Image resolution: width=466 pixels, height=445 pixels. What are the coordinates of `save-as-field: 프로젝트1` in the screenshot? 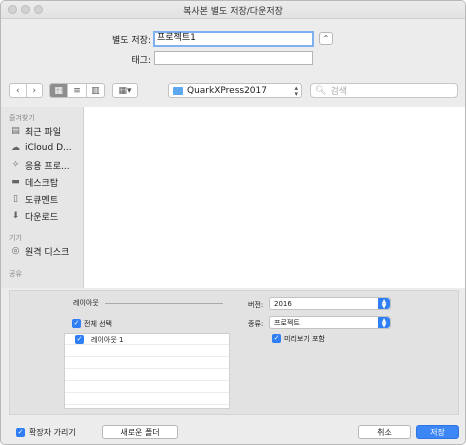 It's located at (233, 39).